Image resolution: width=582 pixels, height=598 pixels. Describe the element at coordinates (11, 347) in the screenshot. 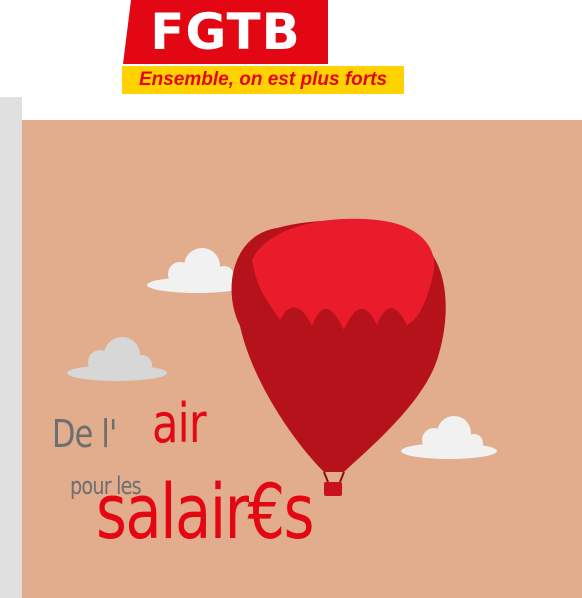

I see `left-gray-strip` at that location.